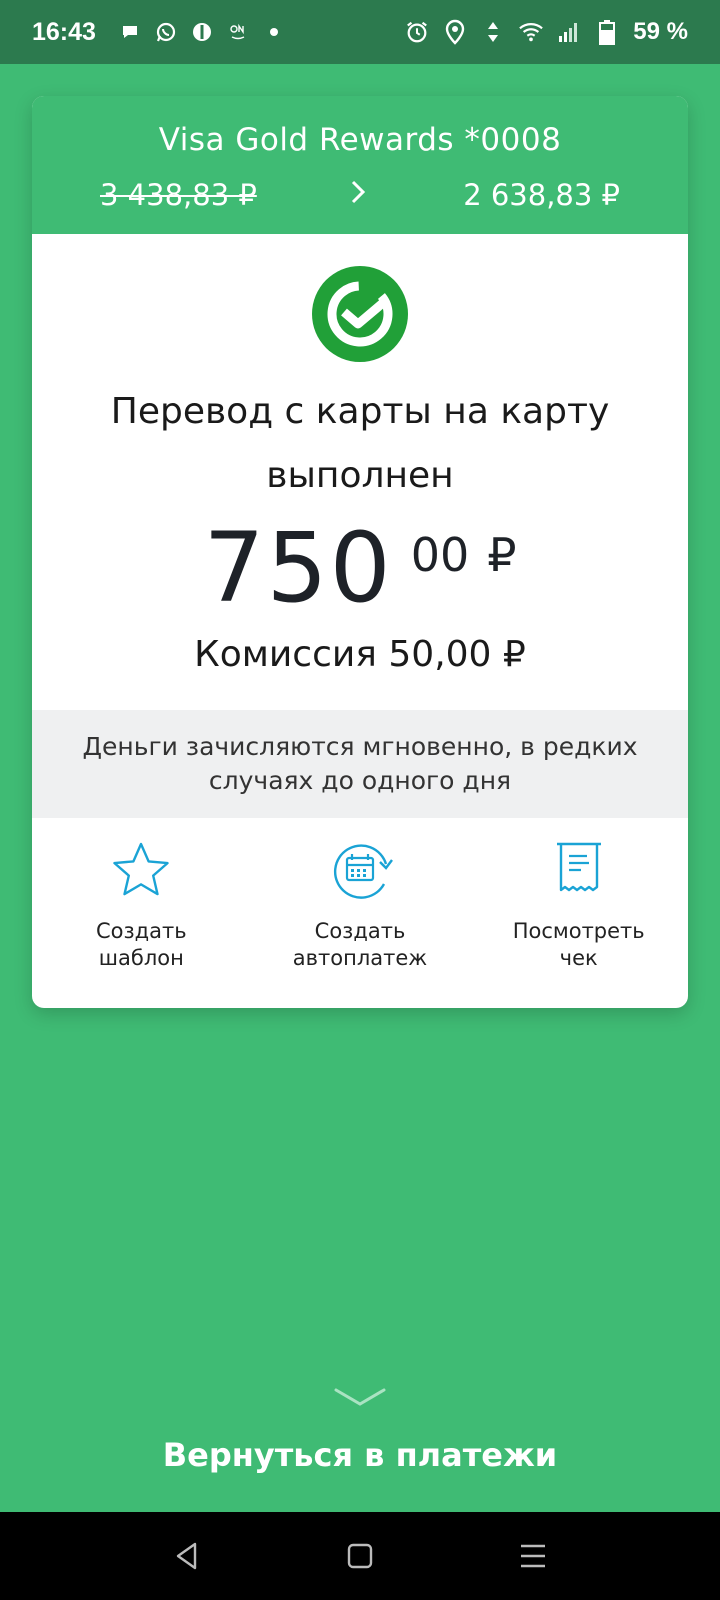 The image size is (720, 1600). I want to click on navigation-bar, so click(360, 1556).